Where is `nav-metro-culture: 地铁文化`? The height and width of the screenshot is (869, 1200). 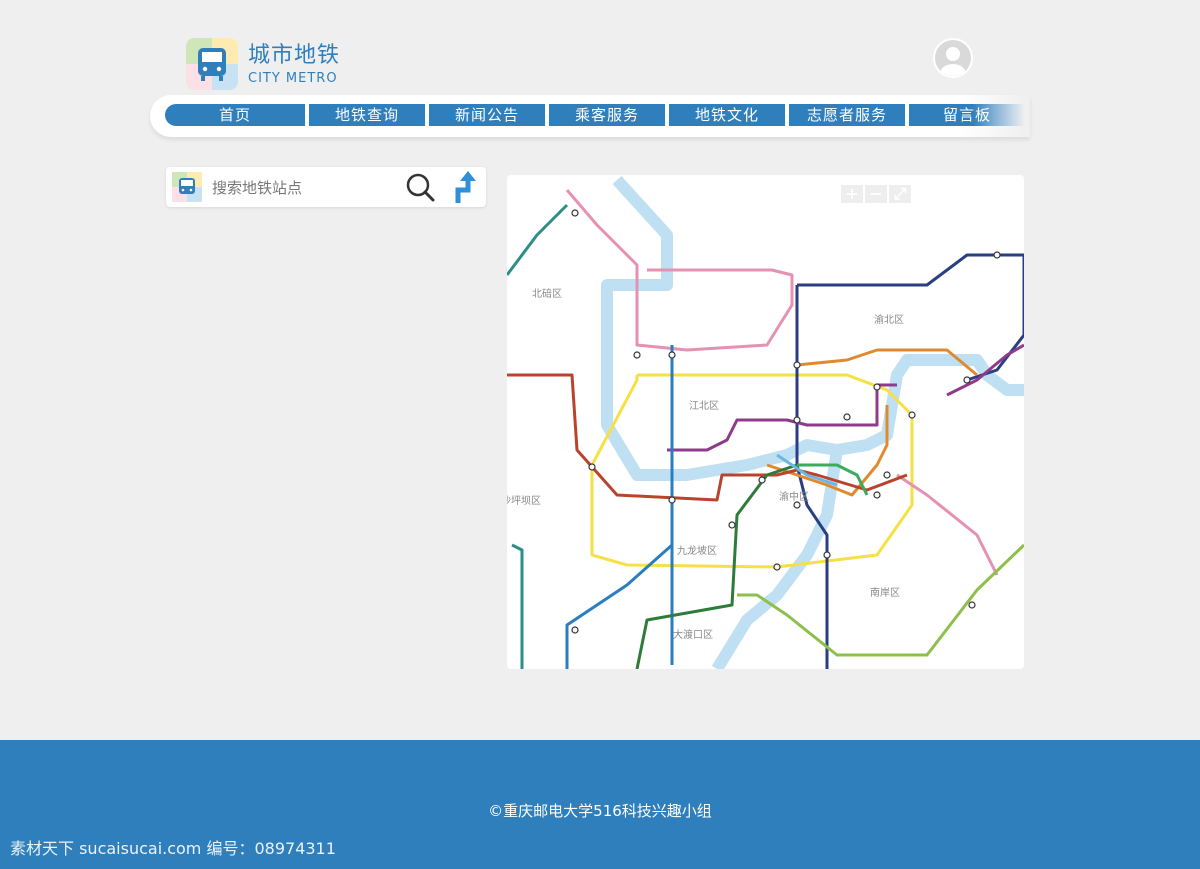 nav-metro-culture: 地铁文化 is located at coordinates (727, 115).